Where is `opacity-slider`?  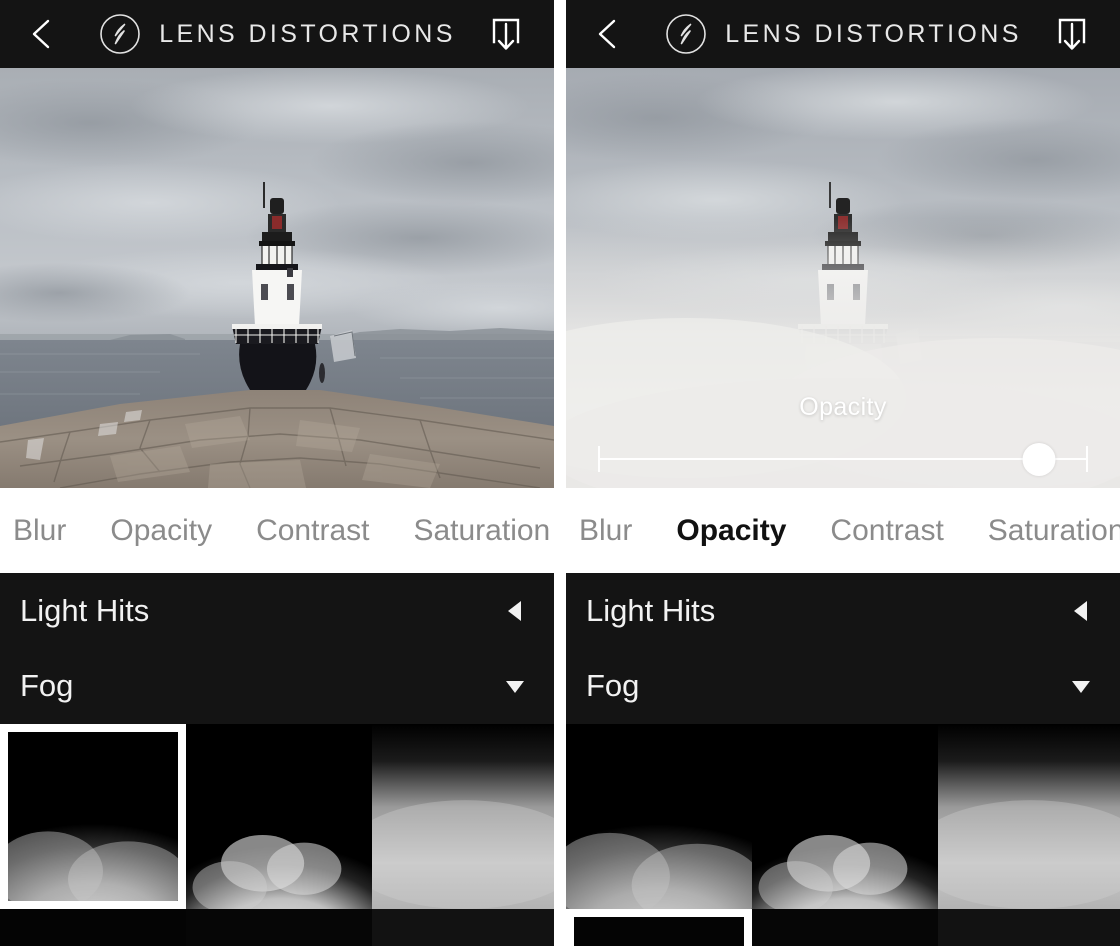
opacity-slider is located at coordinates (843, 459).